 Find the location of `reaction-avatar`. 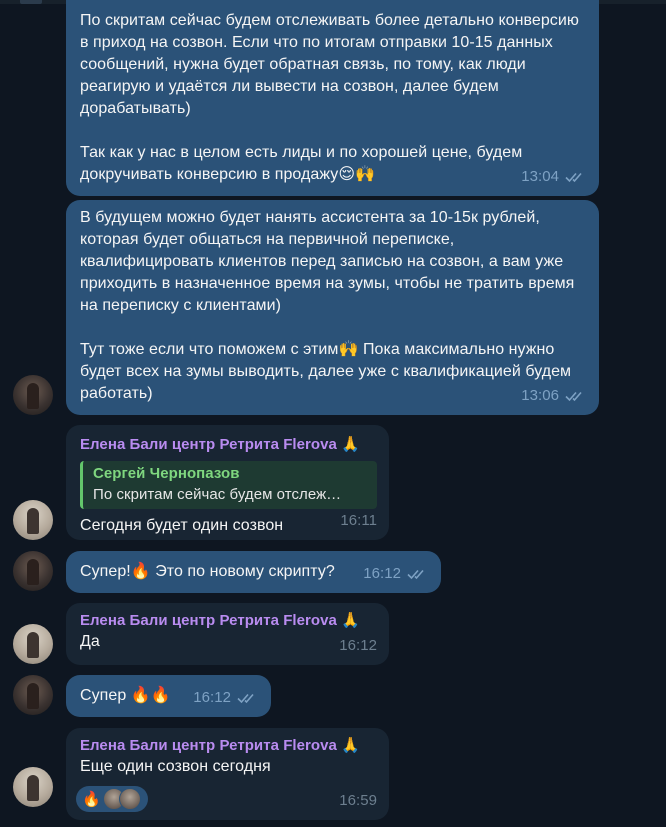

reaction-avatar is located at coordinates (129, 799).